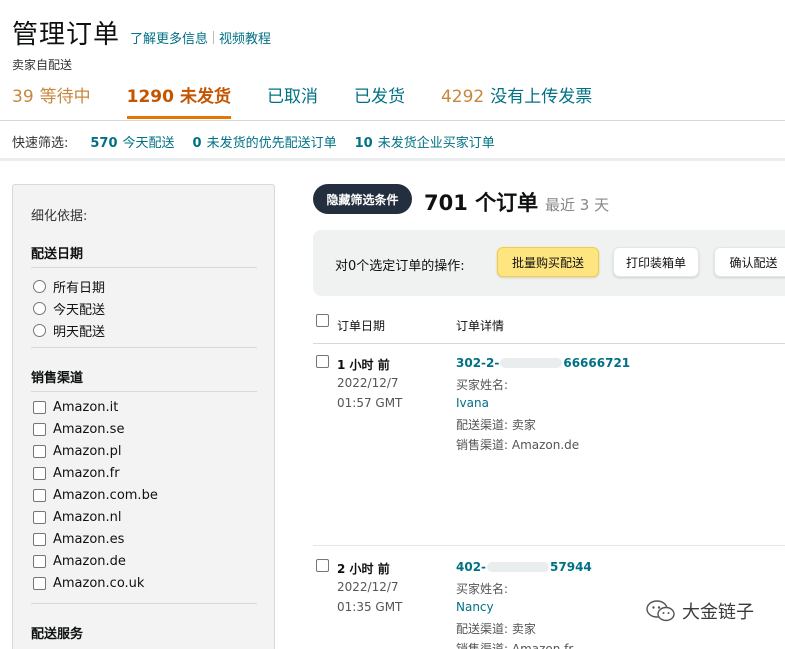  I want to click on tab-unshipped: 1290 未发货, so click(178, 100).